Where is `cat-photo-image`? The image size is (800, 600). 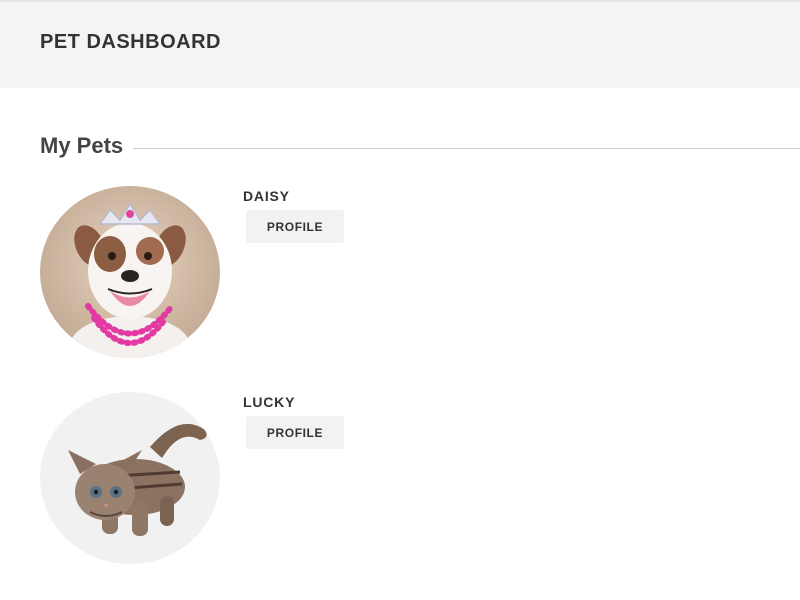
cat-photo-image is located at coordinates (130, 478).